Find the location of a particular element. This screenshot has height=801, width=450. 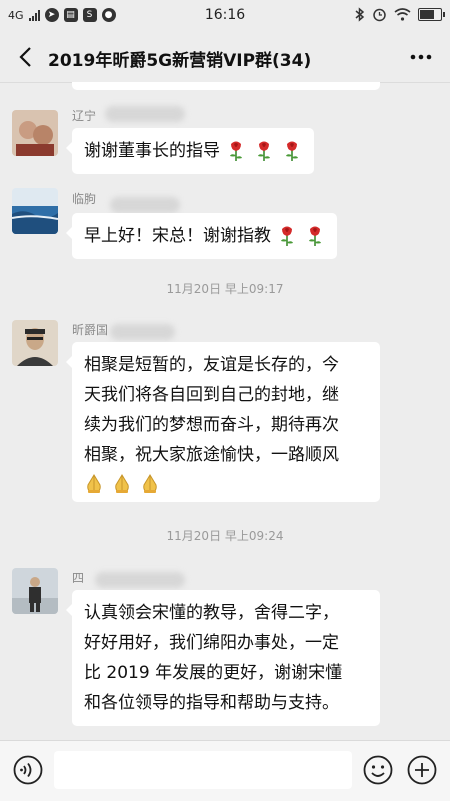

bluetooth-icon is located at coordinates (360, 14).